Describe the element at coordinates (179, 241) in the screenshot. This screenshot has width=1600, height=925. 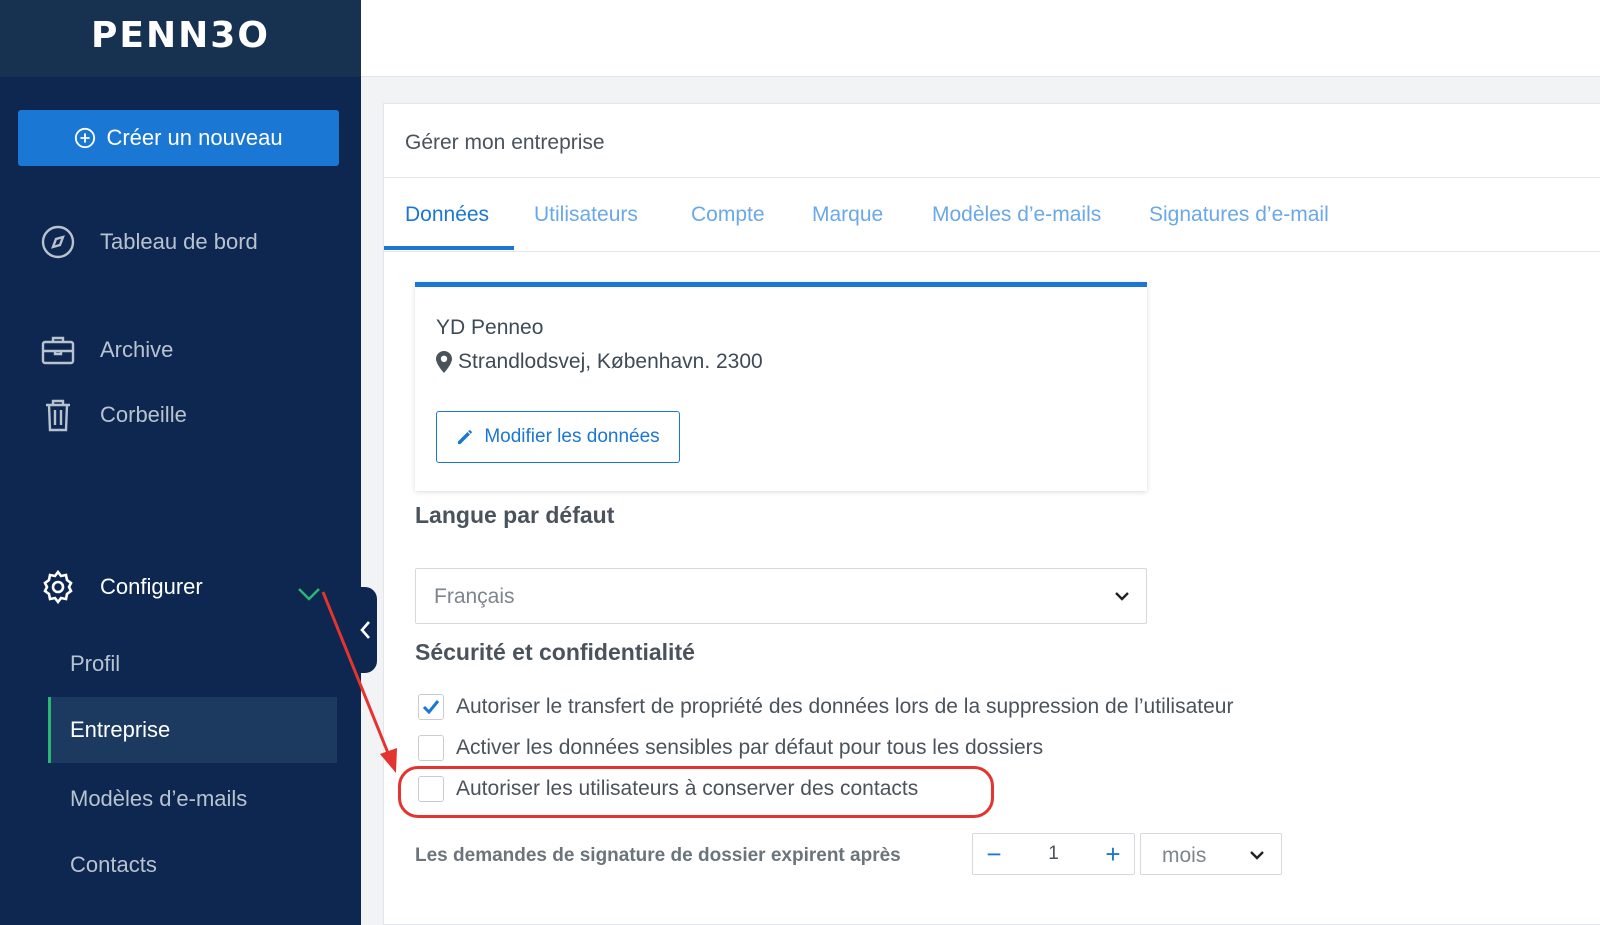
I see `nav-dashboard-label: Tableau de bord` at that location.